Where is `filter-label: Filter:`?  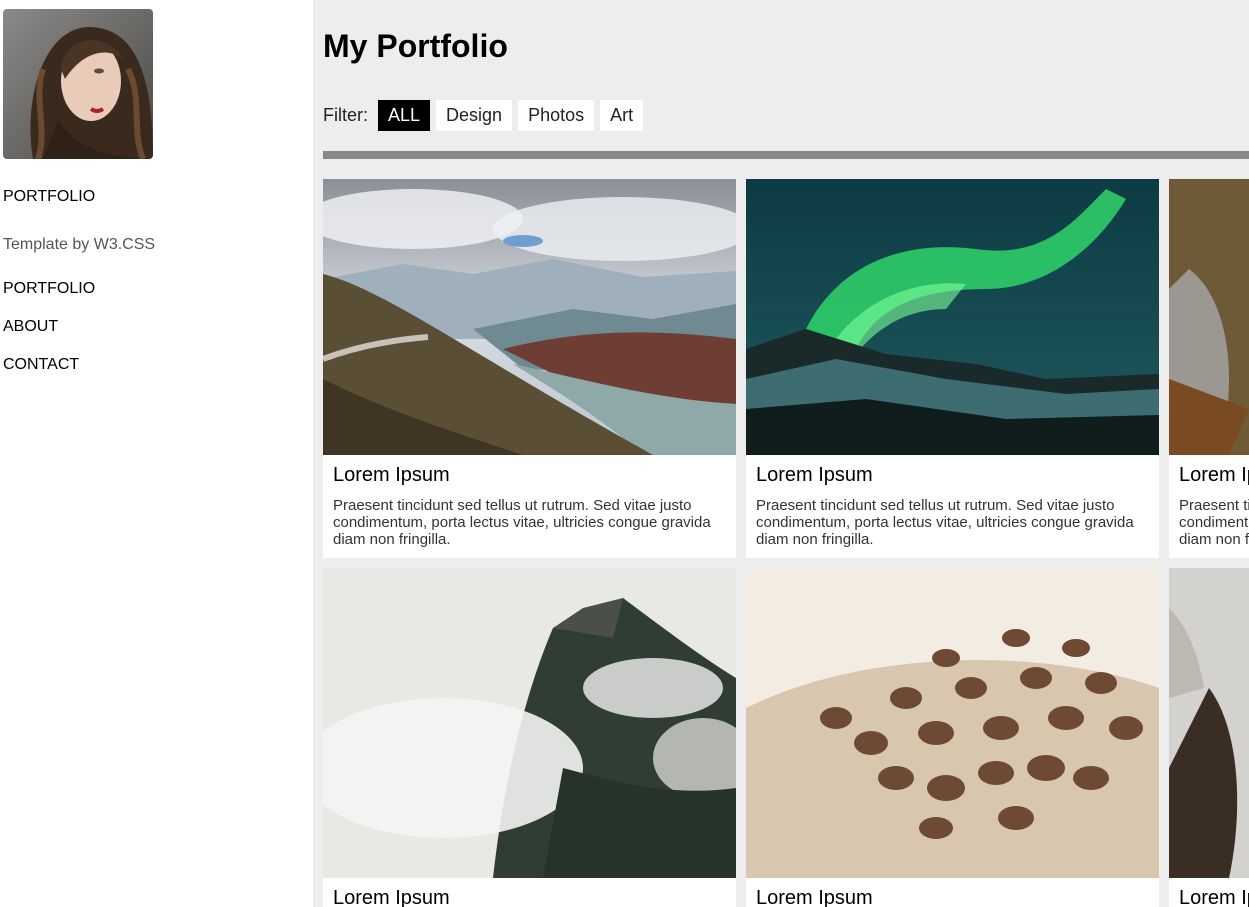
filter-label: Filter: is located at coordinates (345, 115).